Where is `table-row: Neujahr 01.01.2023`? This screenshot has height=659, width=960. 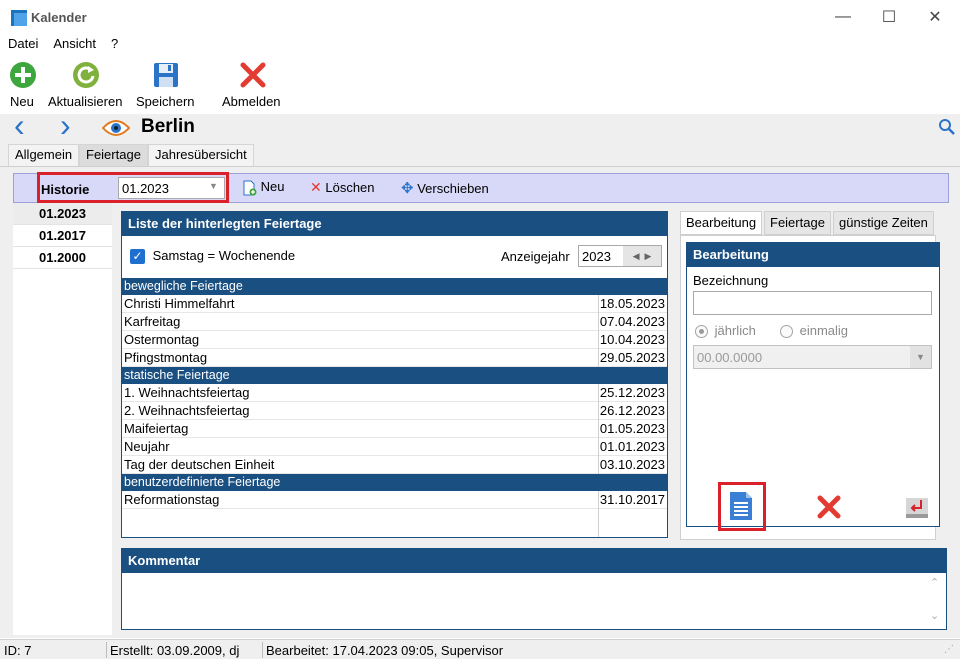
table-row: Neujahr 01.01.2023 is located at coordinates (394, 447).